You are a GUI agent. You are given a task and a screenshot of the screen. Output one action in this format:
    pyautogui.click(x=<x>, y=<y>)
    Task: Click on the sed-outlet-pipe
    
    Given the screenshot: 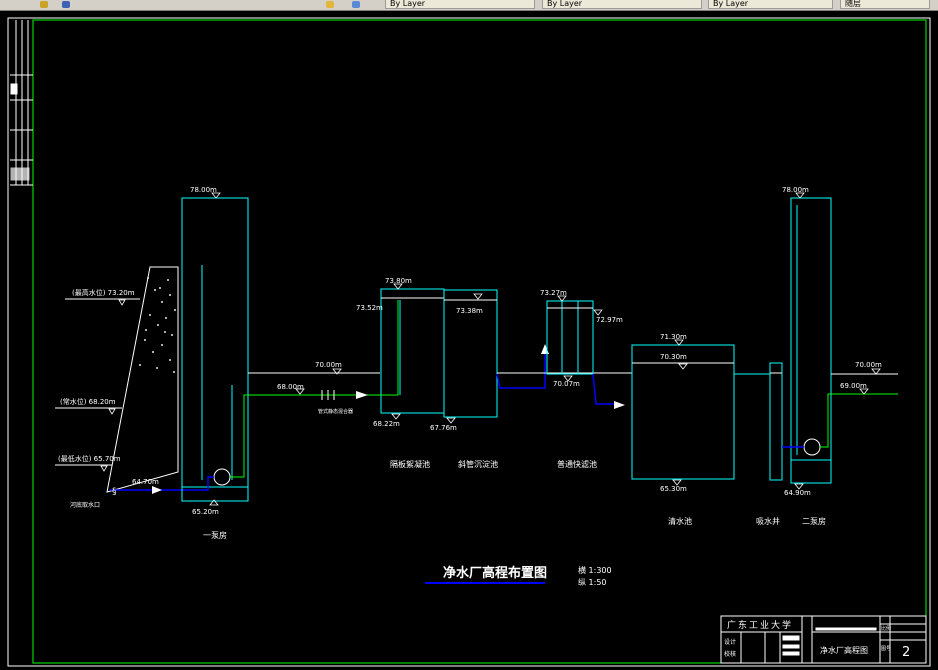 What is the action you would take?
    pyautogui.click(x=521, y=369)
    